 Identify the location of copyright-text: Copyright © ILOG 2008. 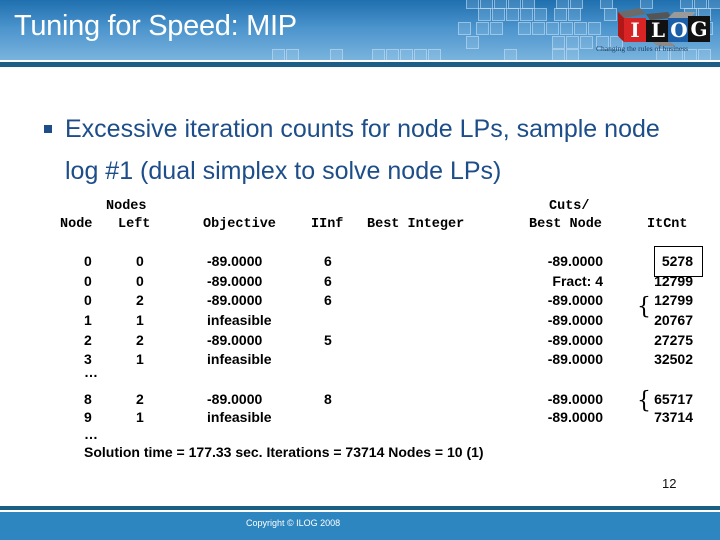
(293, 523).